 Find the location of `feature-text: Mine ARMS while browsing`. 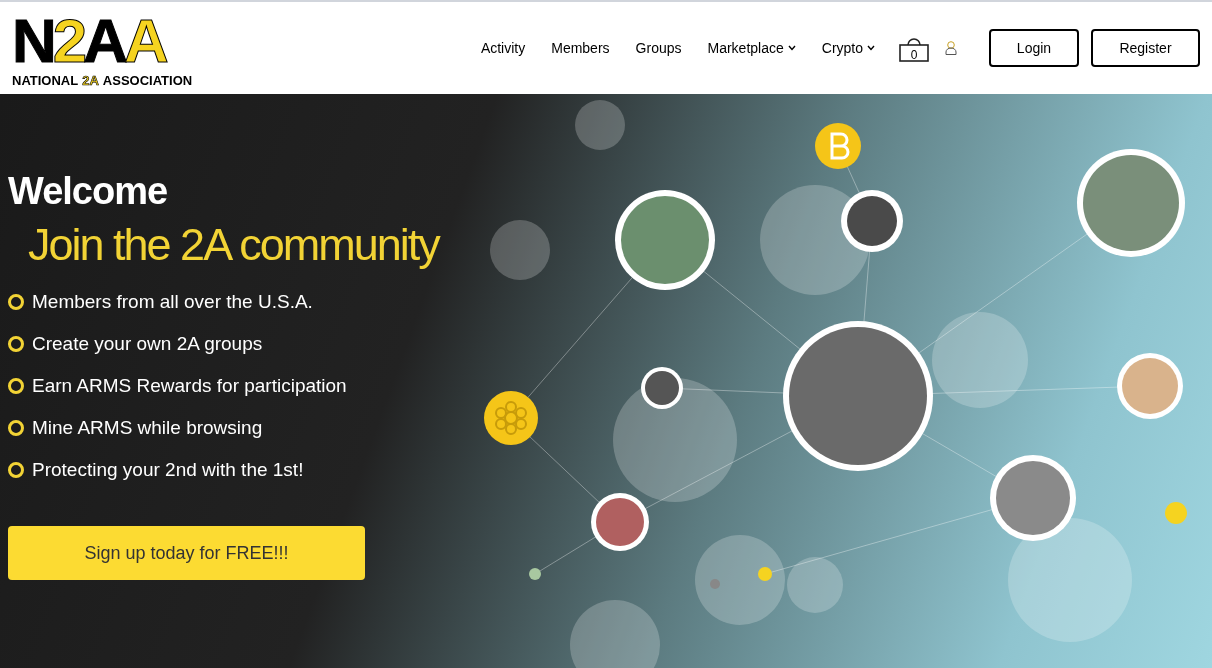

feature-text: Mine ARMS while browsing is located at coordinates (147, 428).